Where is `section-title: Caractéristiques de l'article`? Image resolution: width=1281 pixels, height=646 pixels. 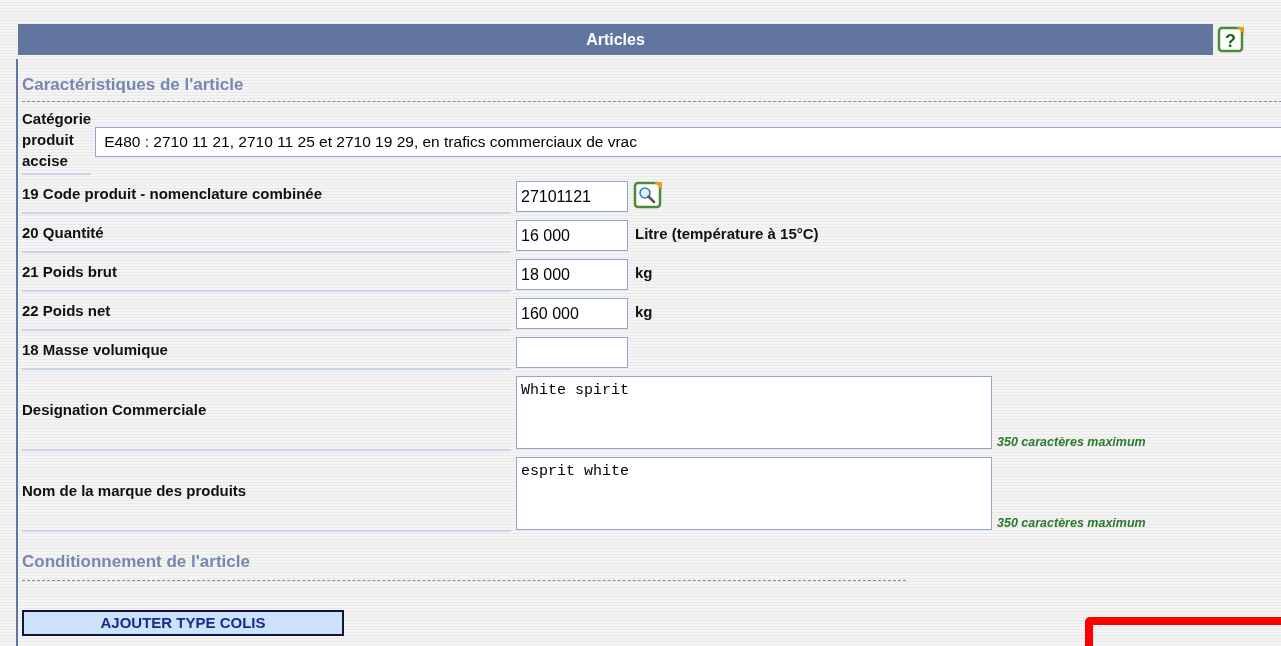
section-title: Caractéristiques de l'article is located at coordinates (133, 84).